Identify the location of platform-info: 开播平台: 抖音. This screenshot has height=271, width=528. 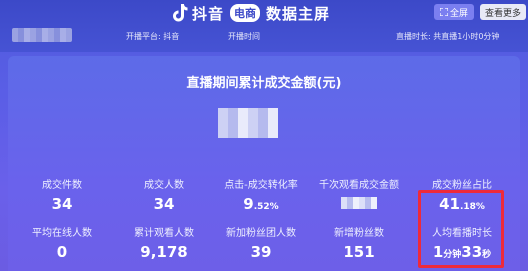
(153, 36).